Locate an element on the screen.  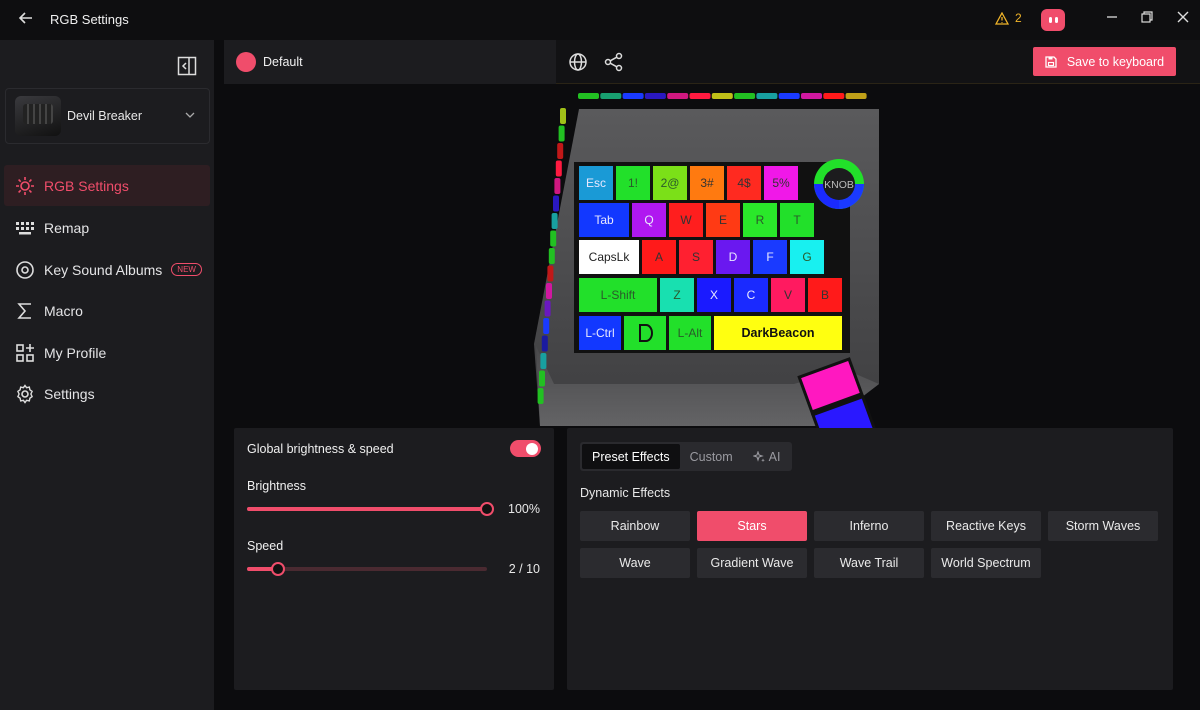
tab-custom: Custom is located at coordinates (711, 456).